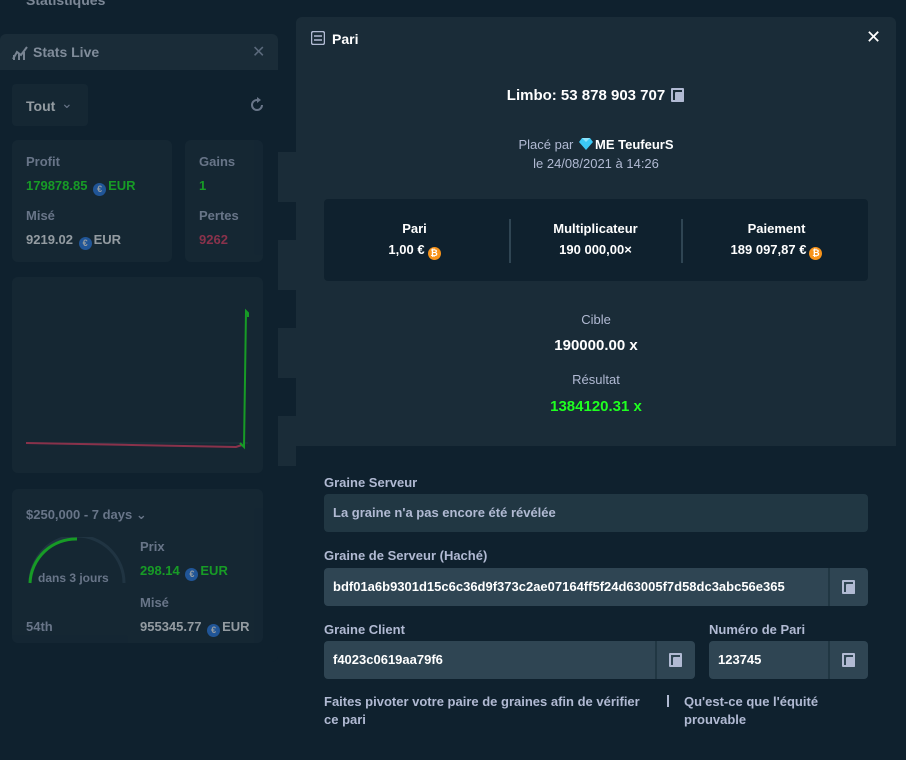  Describe the element at coordinates (406, 555) in the screenshot. I see `hashed-seed-label: Graine de Serveur (Haché)` at that location.